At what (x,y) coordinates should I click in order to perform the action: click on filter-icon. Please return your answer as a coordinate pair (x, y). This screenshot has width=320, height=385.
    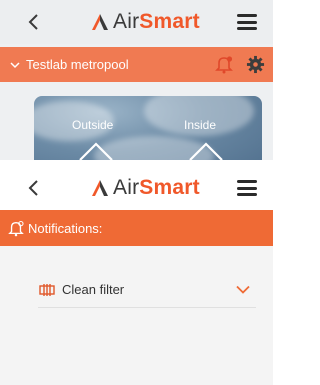
    Looking at the image, I should click on (47, 289).